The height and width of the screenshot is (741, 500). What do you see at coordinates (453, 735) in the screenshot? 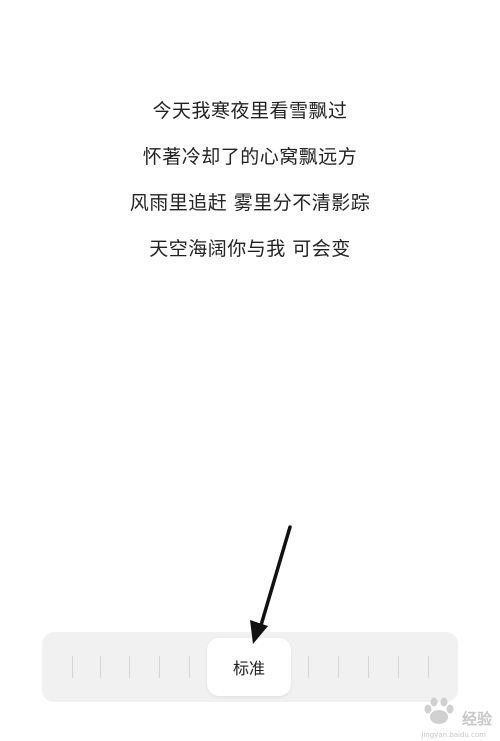
I see `watermark-url: jingyan.baidu.com` at bounding box center [453, 735].